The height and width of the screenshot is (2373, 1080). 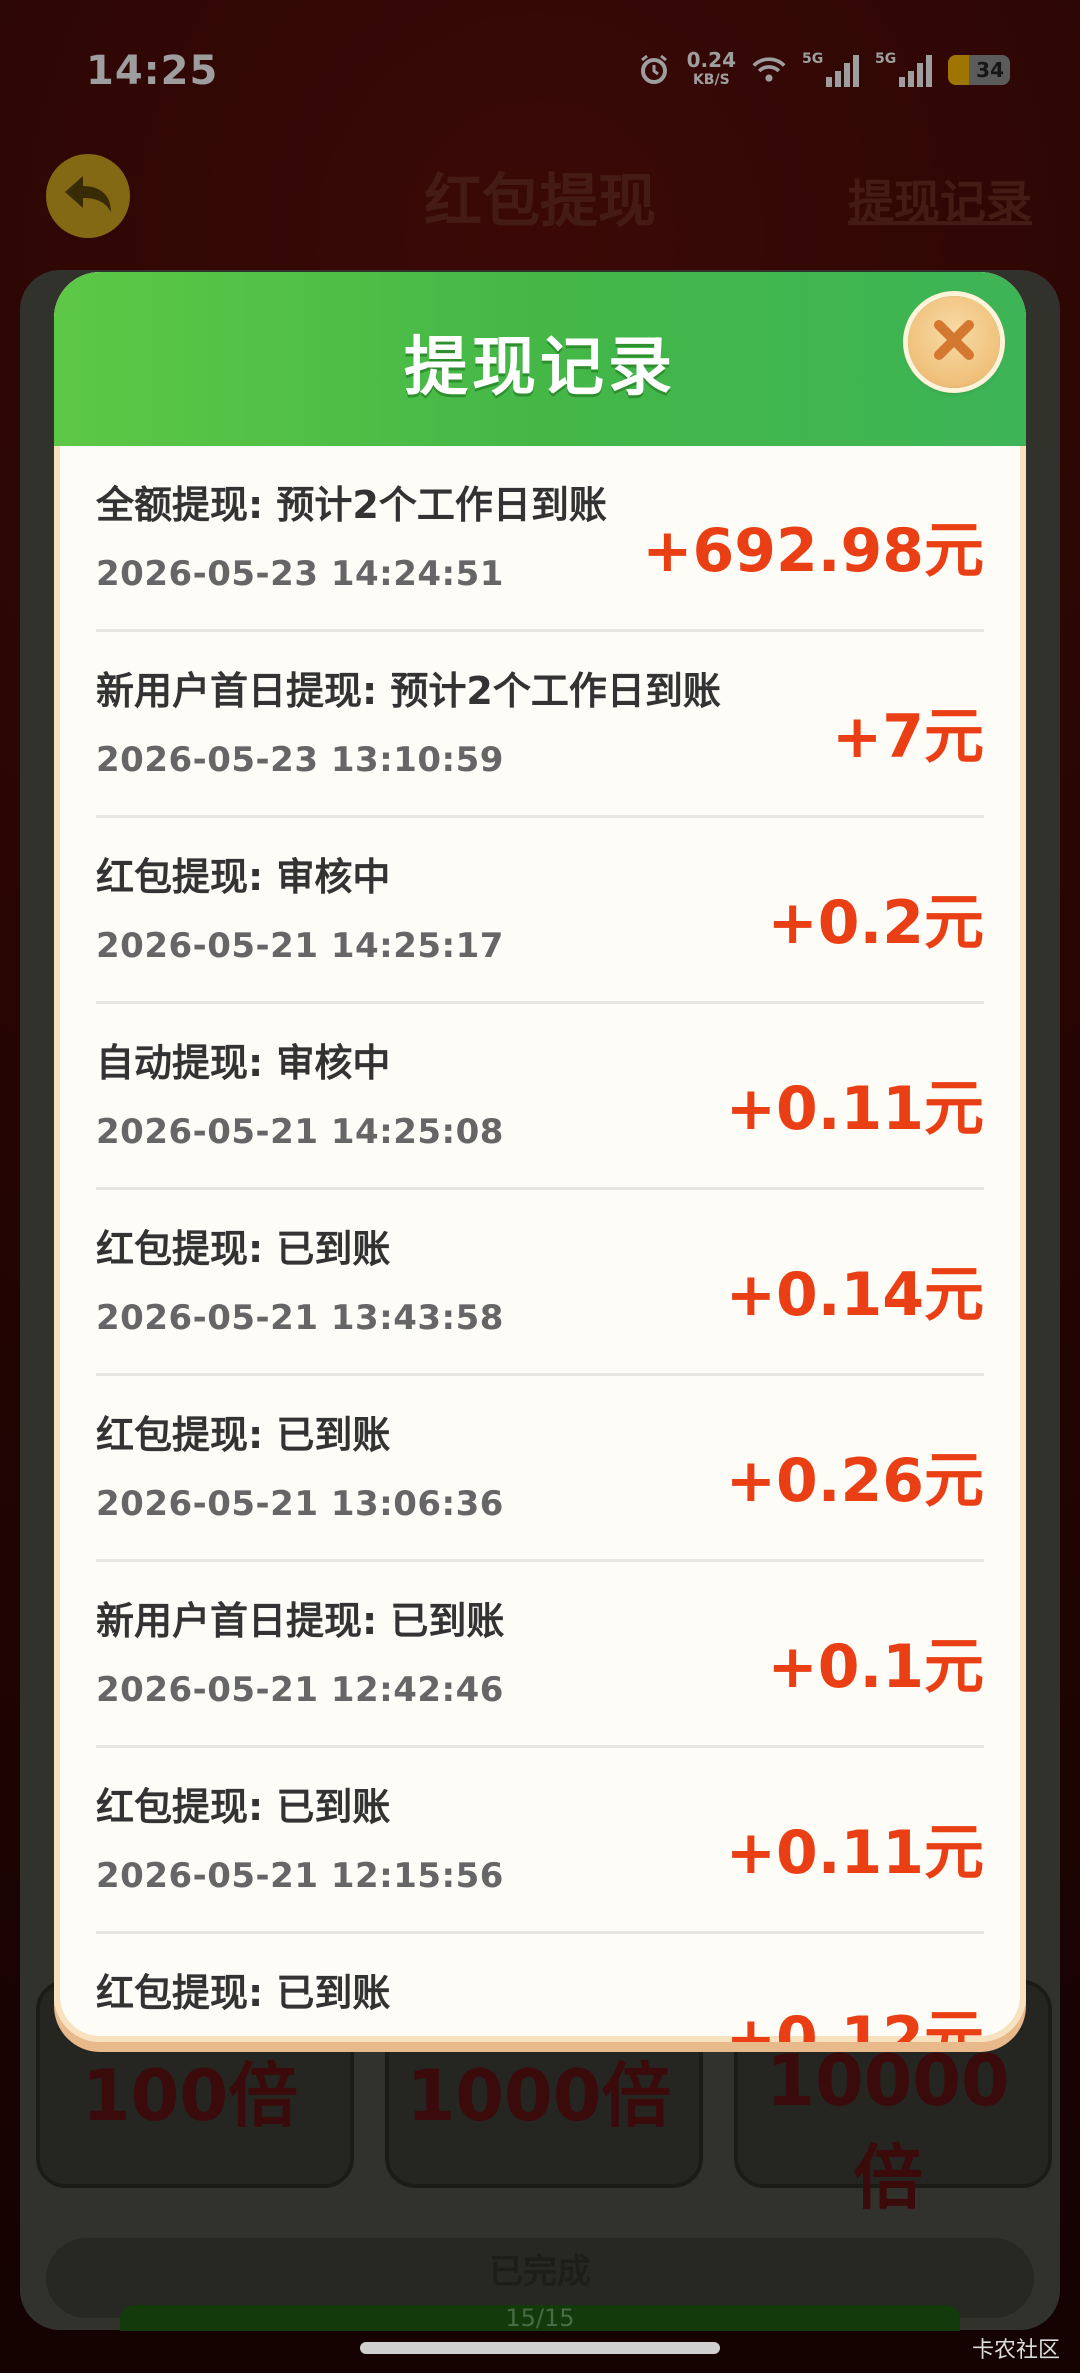 I want to click on record-time: 2026-05-21 12:42:46, so click(x=300, y=1690).